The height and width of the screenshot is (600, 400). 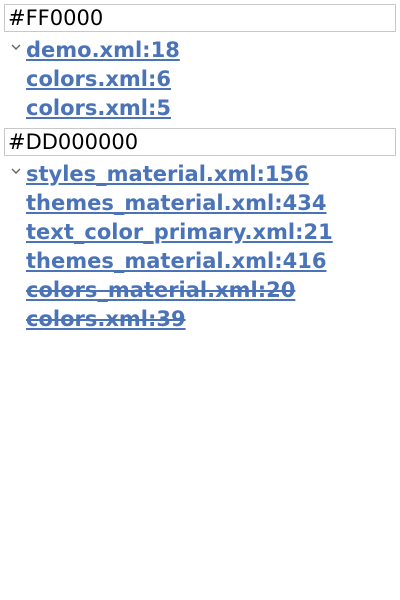 What do you see at coordinates (179, 232) in the screenshot?
I see `reference-link: text_color_primary.xml:21` at bounding box center [179, 232].